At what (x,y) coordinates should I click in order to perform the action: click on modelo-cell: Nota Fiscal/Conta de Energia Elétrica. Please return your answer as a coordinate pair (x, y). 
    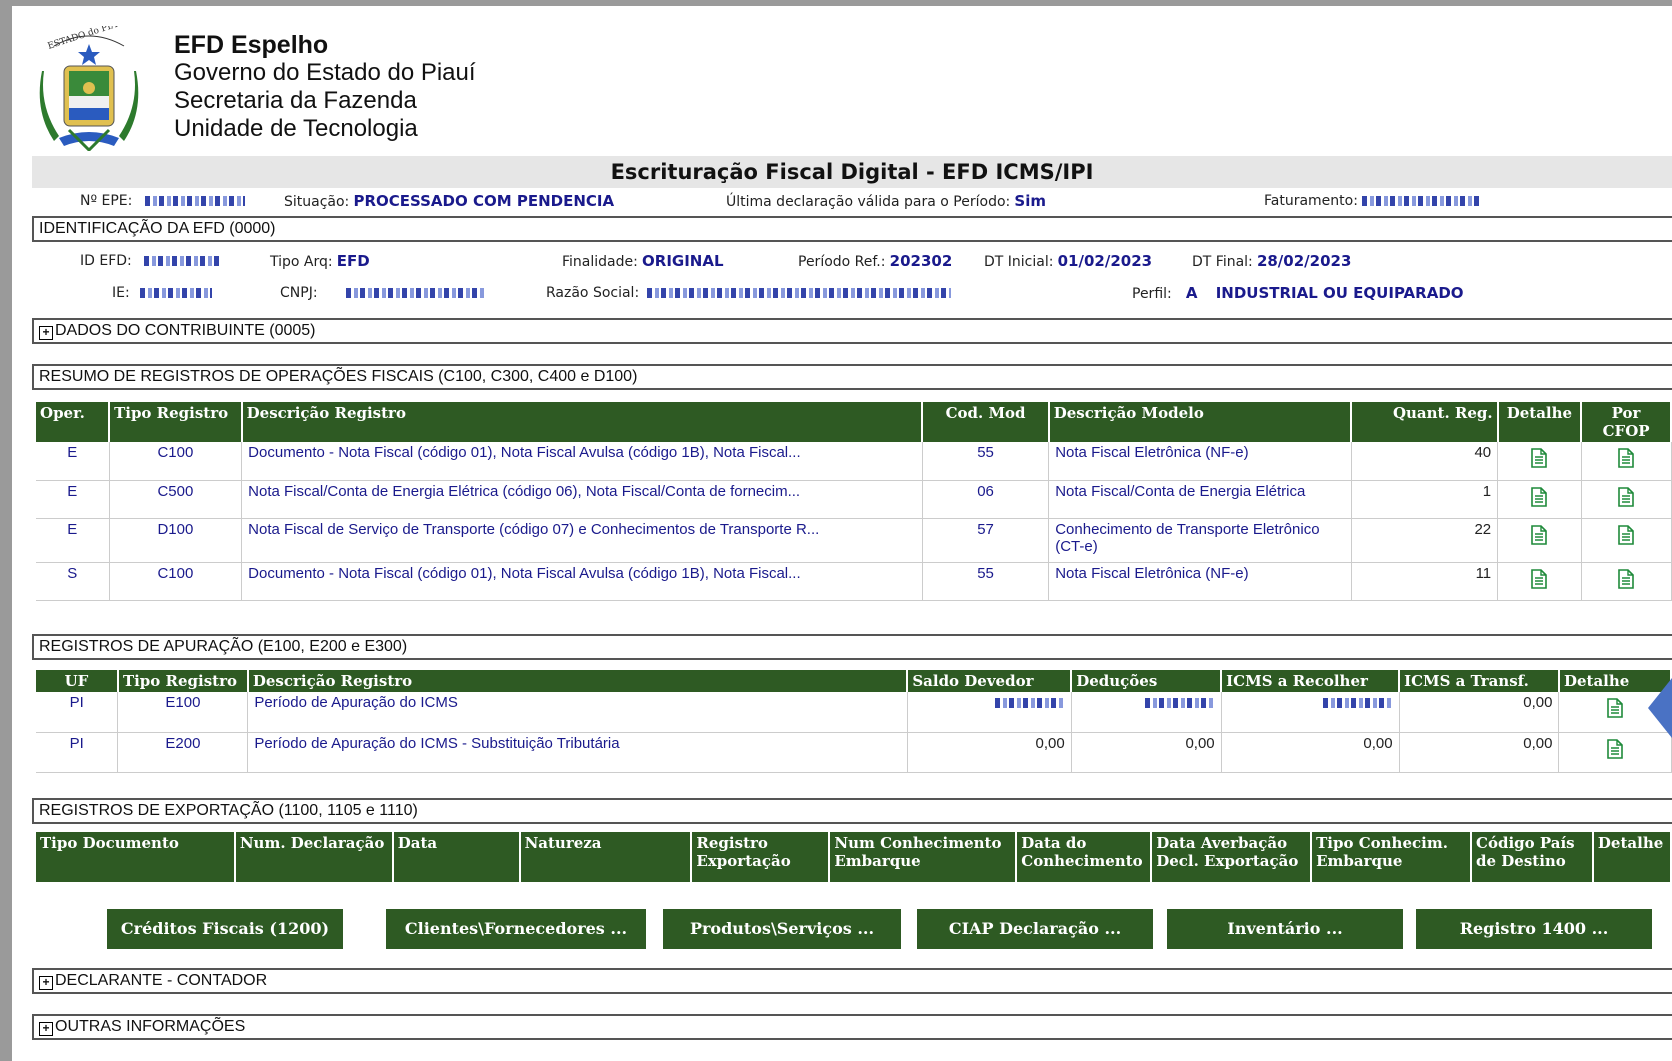
    Looking at the image, I should click on (1200, 499).